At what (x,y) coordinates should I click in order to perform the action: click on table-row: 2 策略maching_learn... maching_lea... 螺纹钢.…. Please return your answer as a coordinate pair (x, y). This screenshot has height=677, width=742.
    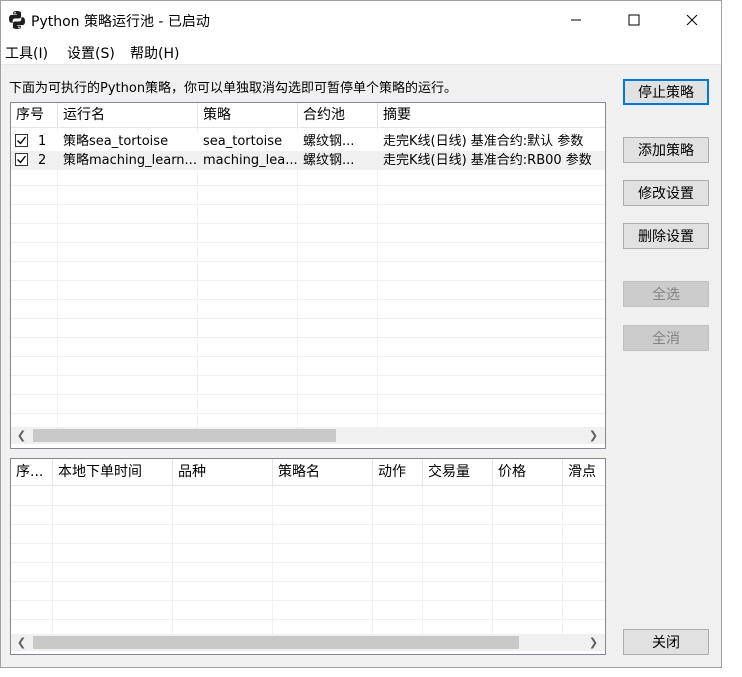
    Looking at the image, I should click on (308, 160).